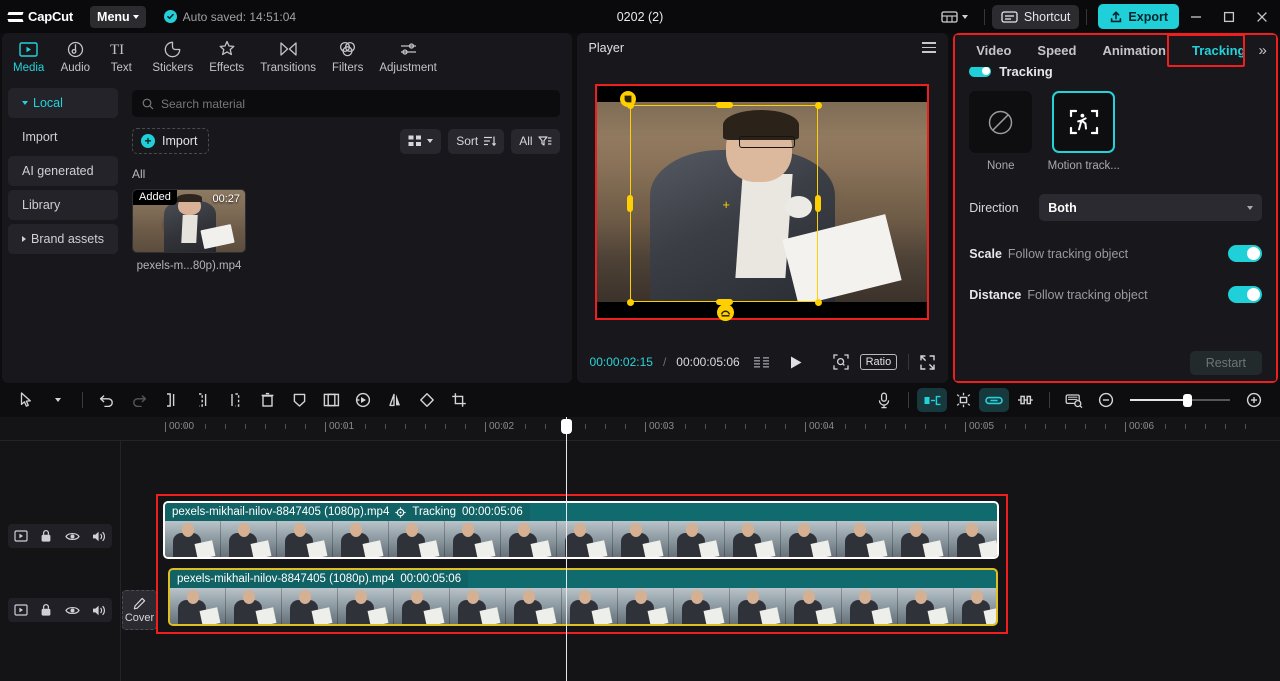 The image size is (1280, 681). Describe the element at coordinates (476, 141) in the screenshot. I see `sort-button: Sort` at that location.